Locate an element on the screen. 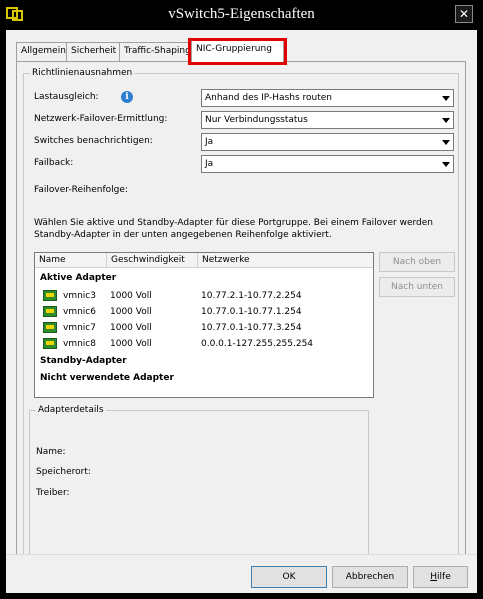 This screenshot has height=599, width=483. adapter-row: vmnic8 1000 Voll 0.0.0.1-127.255.255.254 is located at coordinates (204, 345).